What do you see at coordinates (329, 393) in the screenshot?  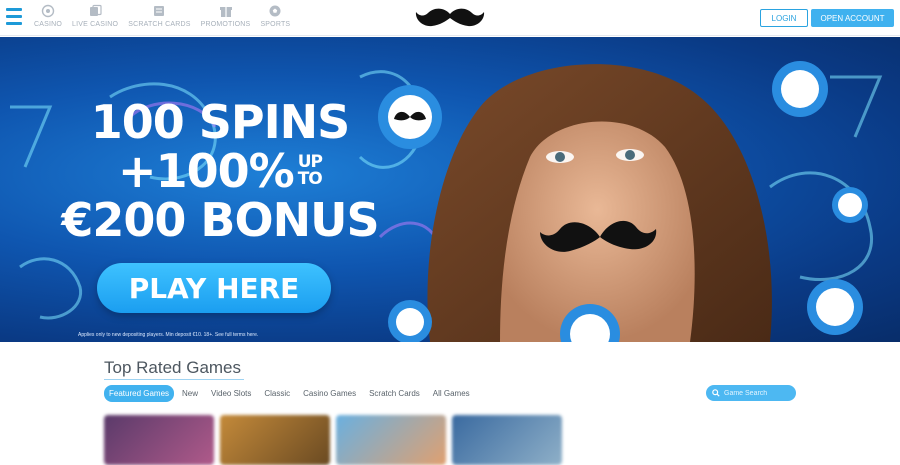 I see `tab-casino-games: Casino Games` at bounding box center [329, 393].